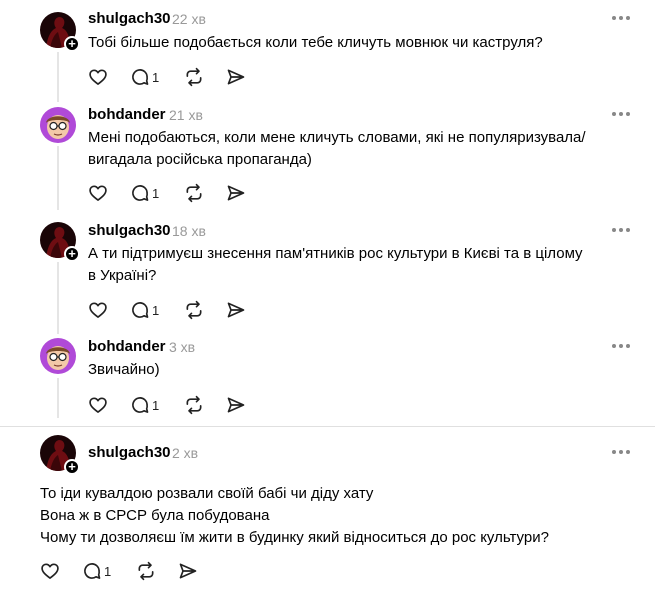 The width and height of the screenshot is (655, 592). Describe the element at coordinates (189, 19) in the screenshot. I see `timestamp: 22 хв` at that location.